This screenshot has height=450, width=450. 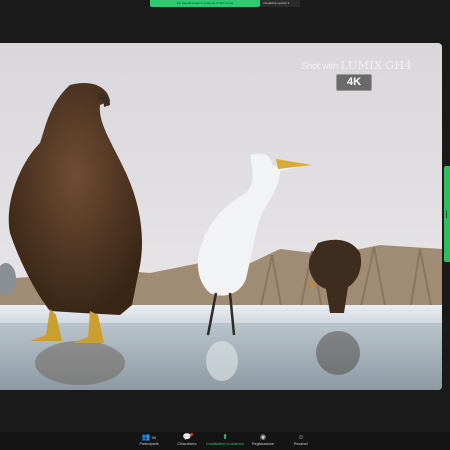 What do you see at coordinates (263, 437) in the screenshot?
I see `record-icon: ◉` at bounding box center [263, 437].